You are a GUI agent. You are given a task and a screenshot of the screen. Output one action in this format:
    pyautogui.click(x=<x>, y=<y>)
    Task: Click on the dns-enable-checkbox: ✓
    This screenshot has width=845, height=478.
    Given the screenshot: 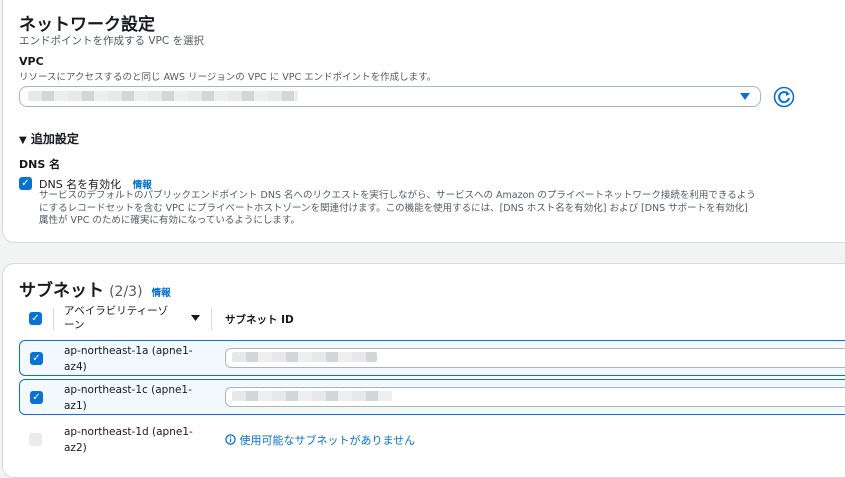 What is the action you would take?
    pyautogui.click(x=25, y=183)
    